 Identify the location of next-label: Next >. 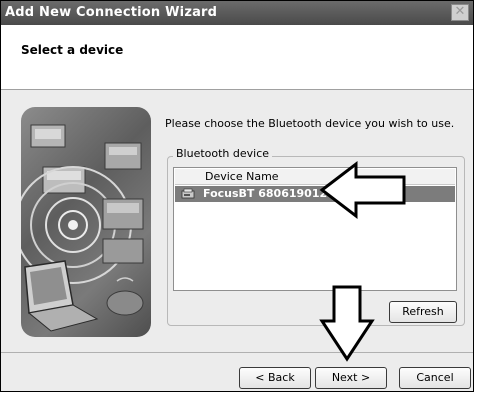
(351, 377).